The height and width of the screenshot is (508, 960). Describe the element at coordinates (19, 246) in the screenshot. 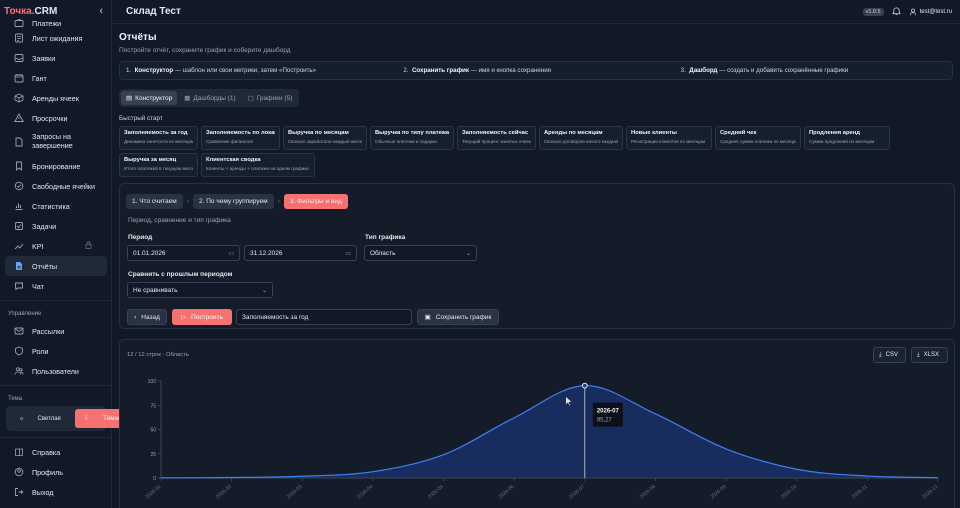

I see `kpi-icon` at that location.